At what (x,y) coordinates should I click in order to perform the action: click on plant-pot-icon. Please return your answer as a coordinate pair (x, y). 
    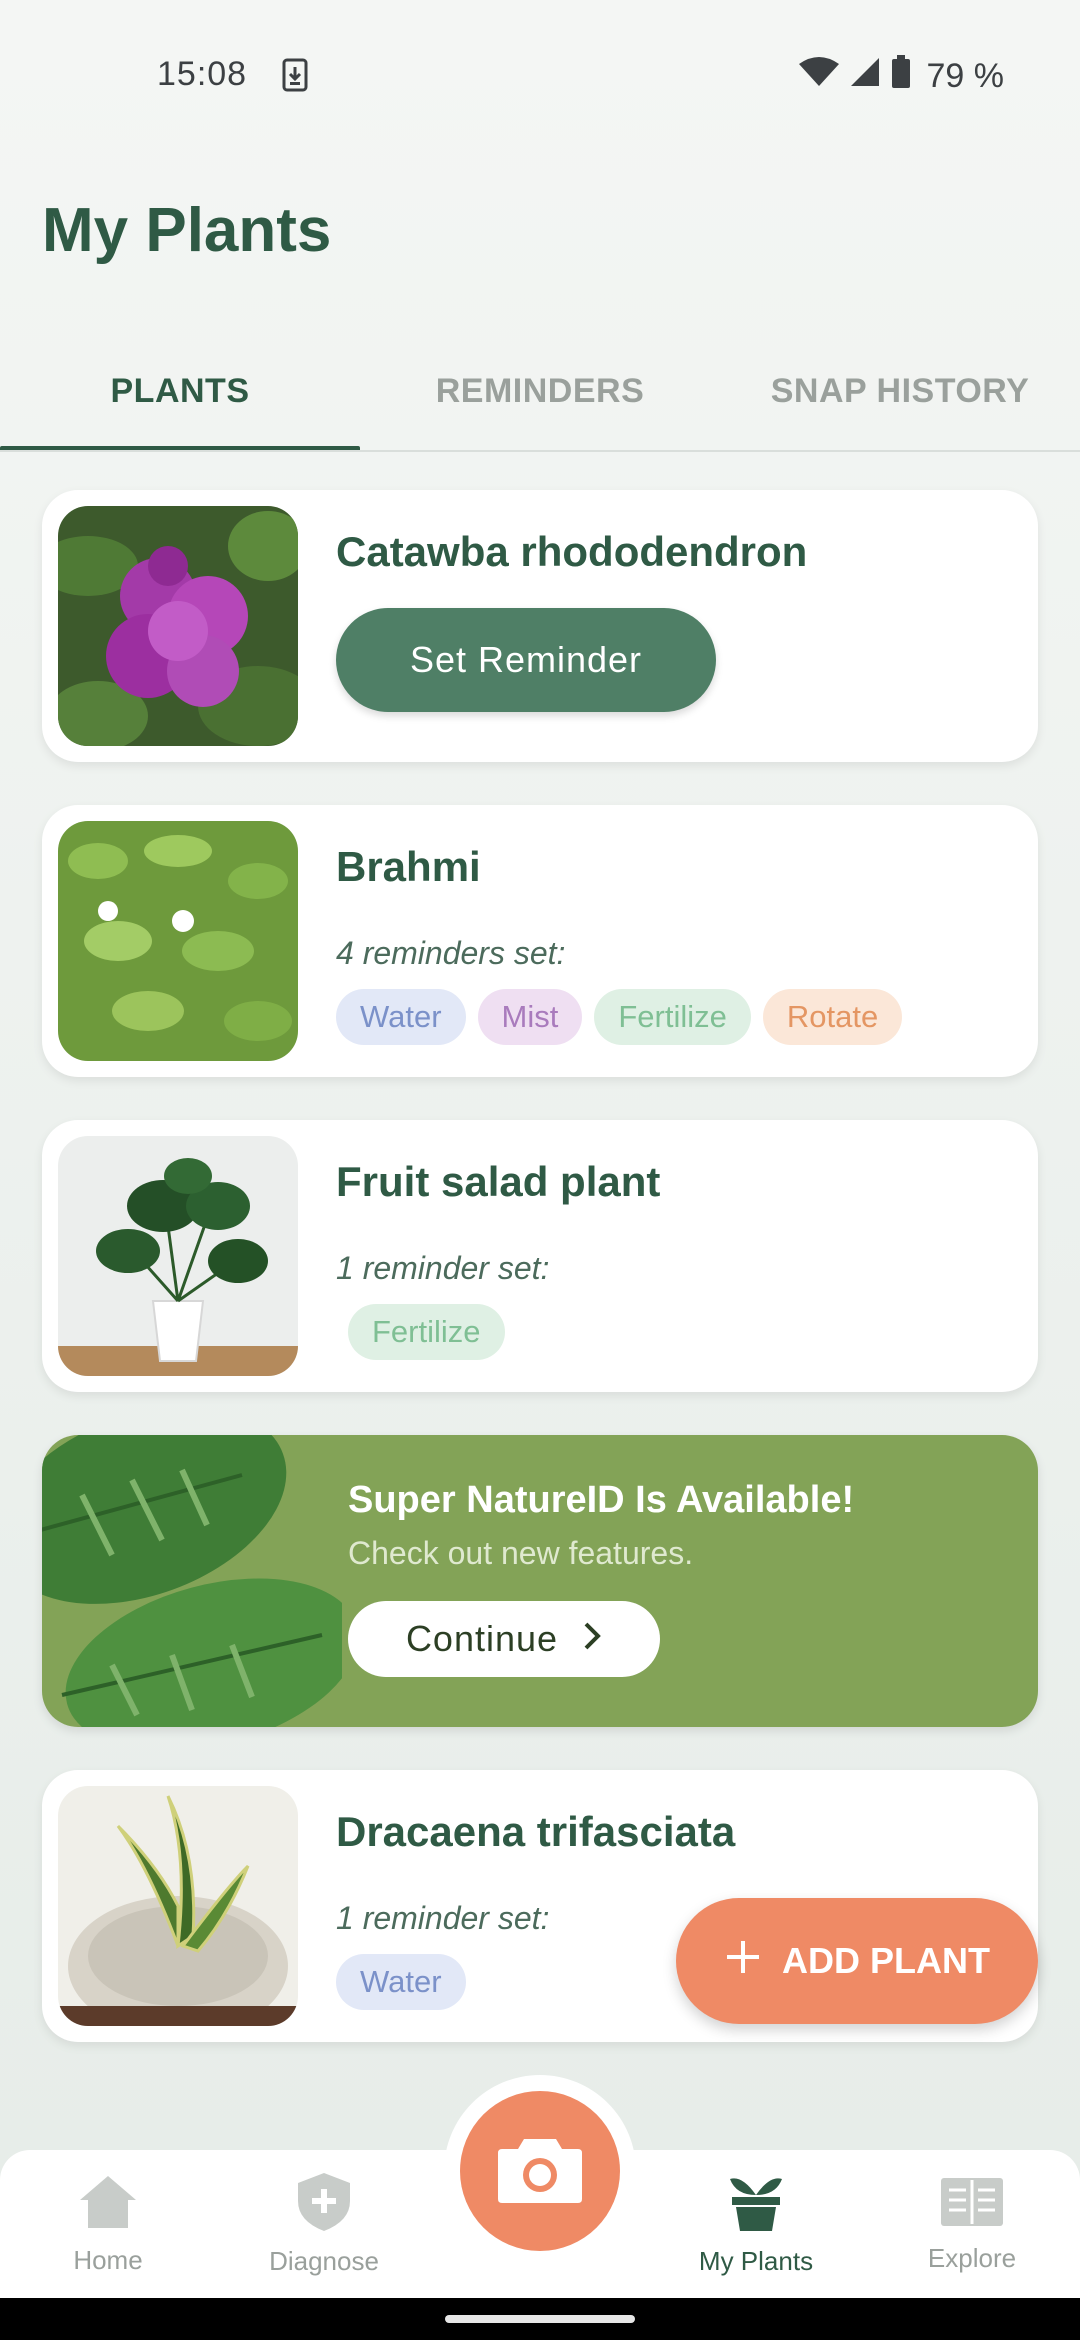
    Looking at the image, I should click on (756, 2205).